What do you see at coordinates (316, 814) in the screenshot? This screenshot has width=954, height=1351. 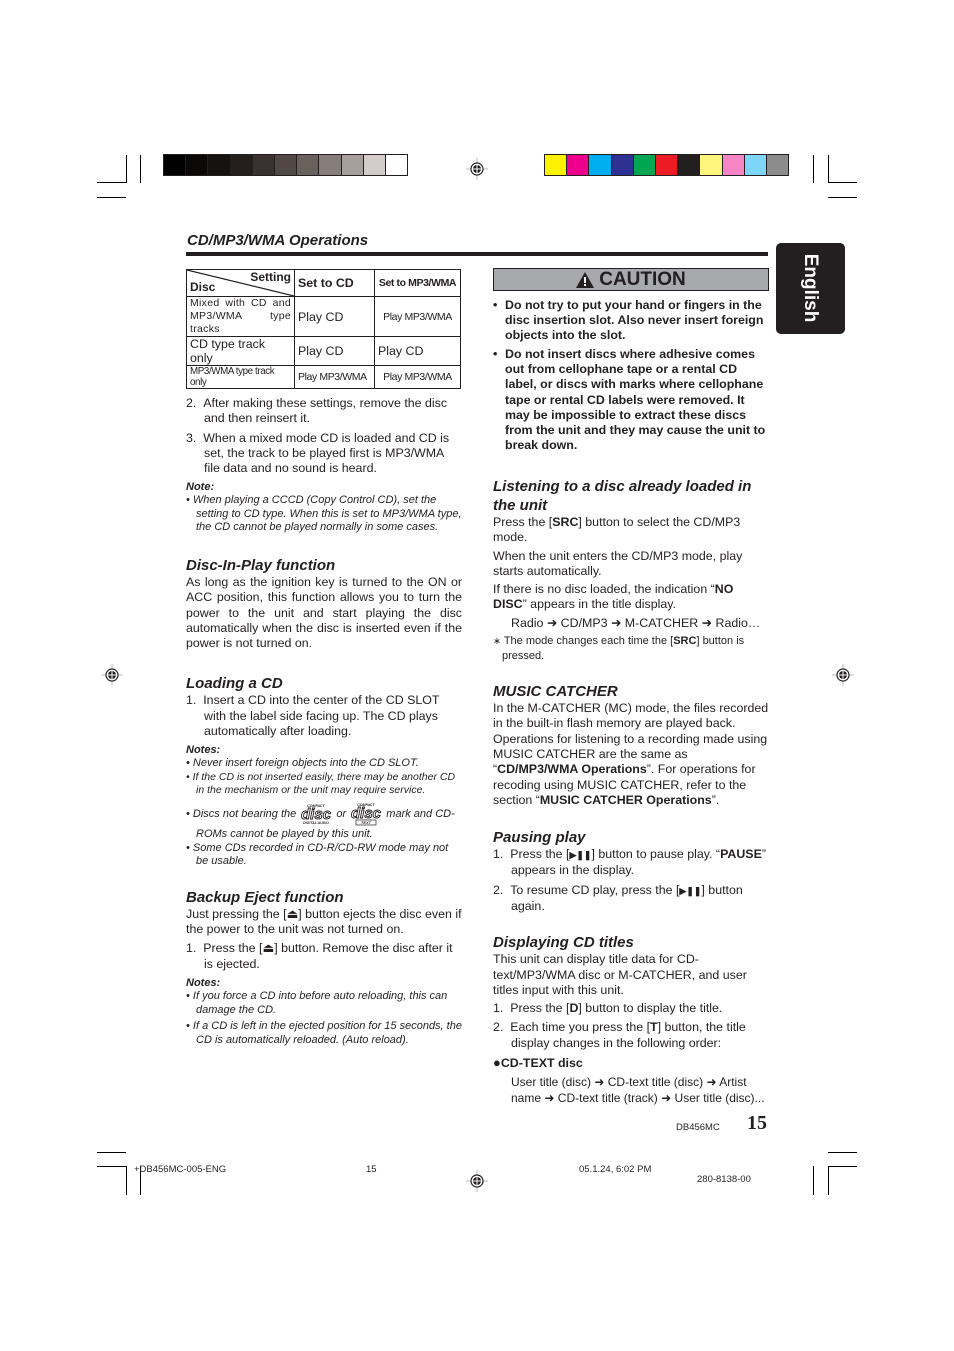 I see `compact-disc-digital-audio-logo: COMPACT disc DIGITAL AUDIO` at bounding box center [316, 814].